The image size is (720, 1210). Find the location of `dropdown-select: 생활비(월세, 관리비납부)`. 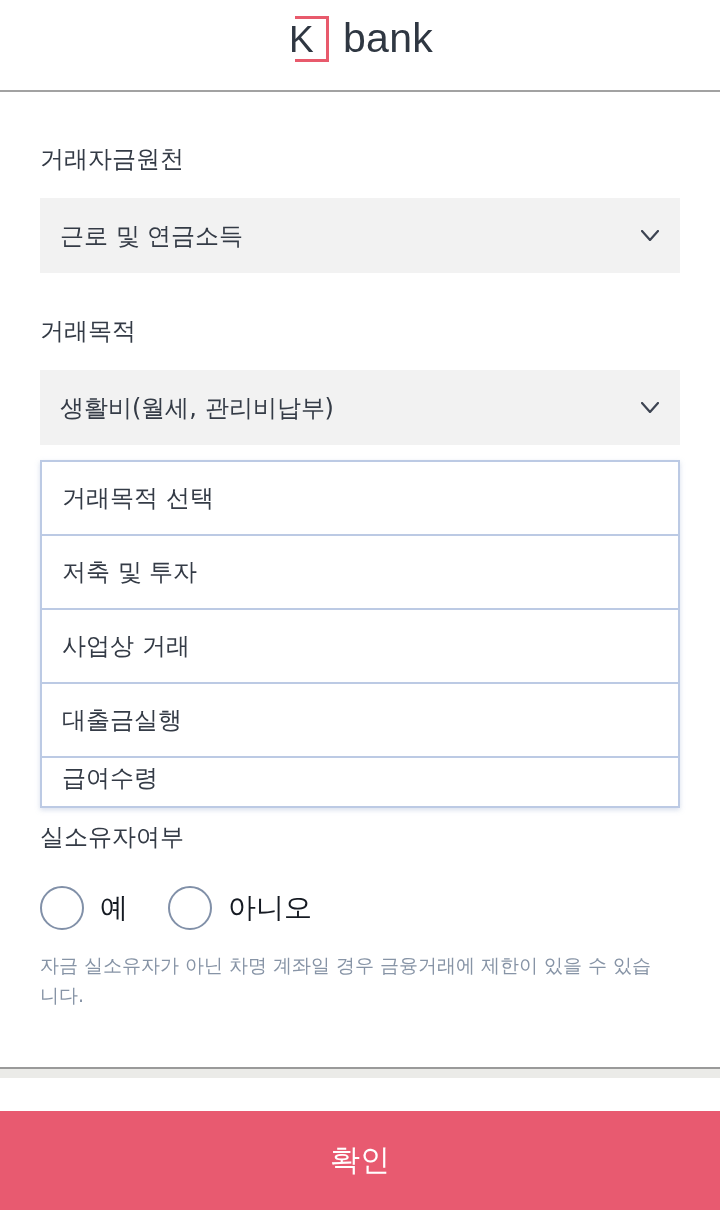

dropdown-select: 생활비(월세, 관리비납부) is located at coordinates (360, 407).